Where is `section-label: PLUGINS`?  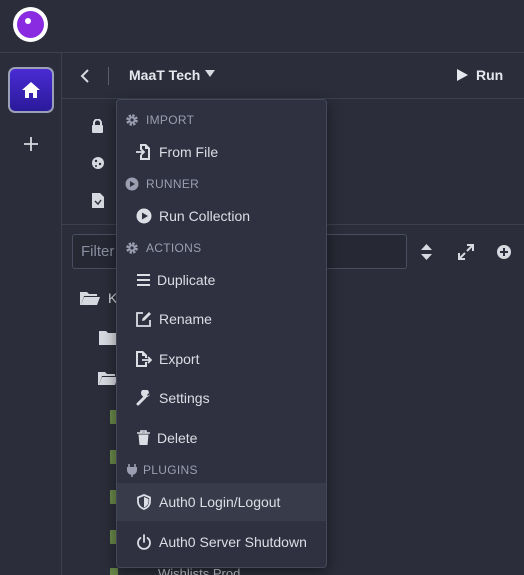
section-label: PLUGINS is located at coordinates (170, 470).